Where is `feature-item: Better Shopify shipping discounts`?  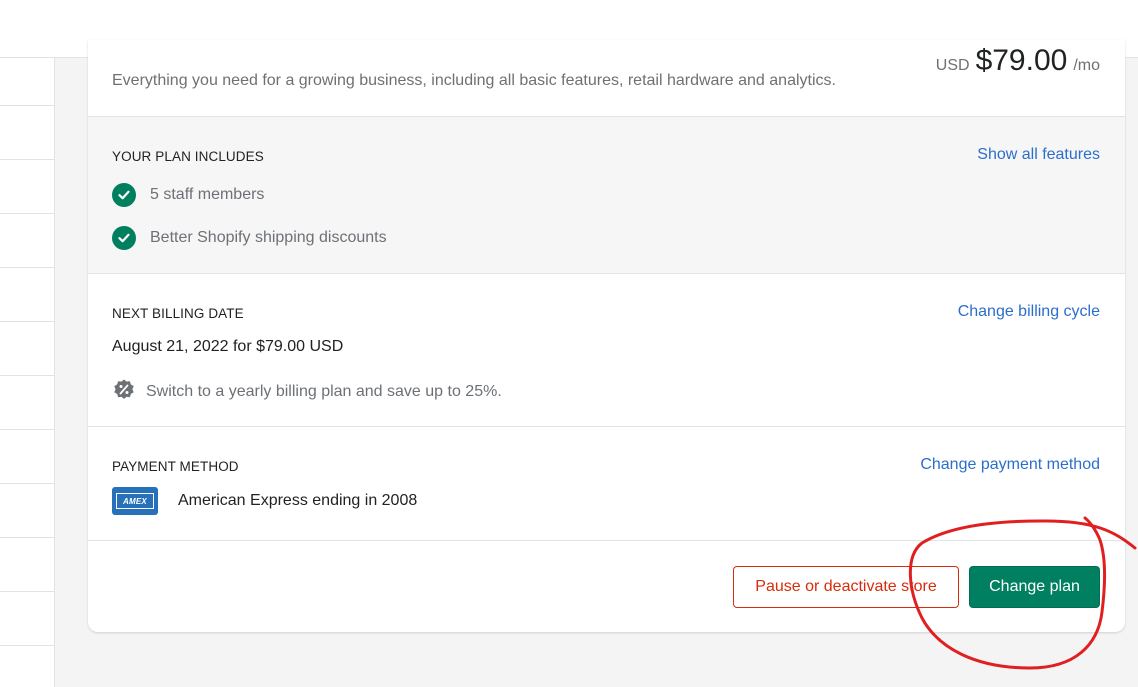 feature-item: Better Shopify shipping discounts is located at coordinates (249, 238).